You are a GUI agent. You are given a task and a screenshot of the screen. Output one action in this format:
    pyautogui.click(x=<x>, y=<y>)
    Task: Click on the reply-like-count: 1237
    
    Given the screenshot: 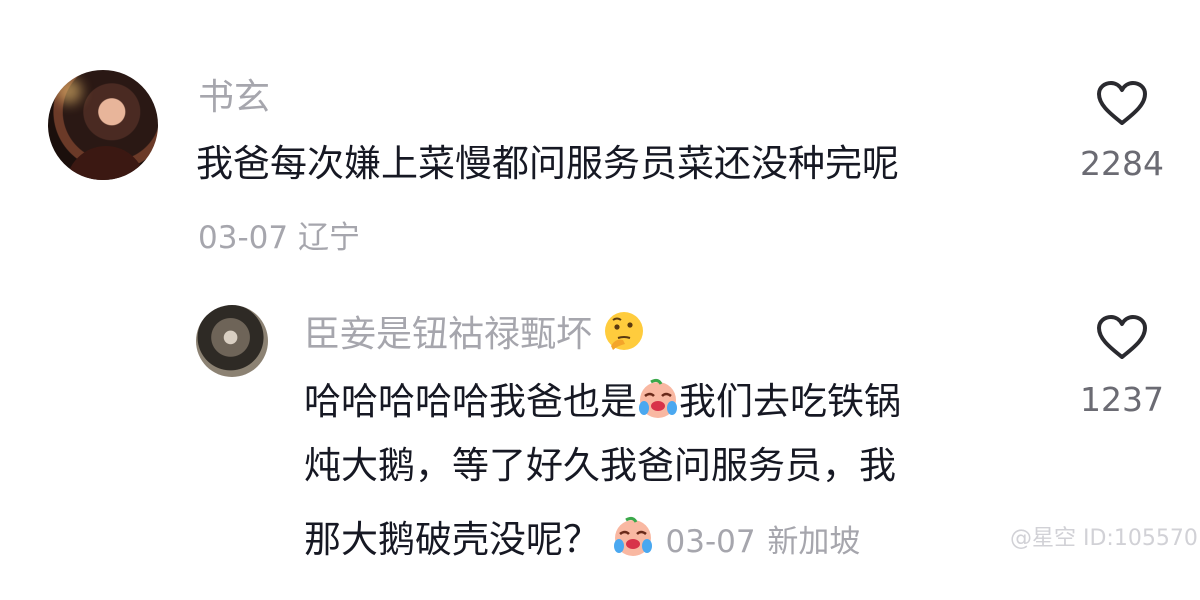 What is the action you would take?
    pyautogui.click(x=1122, y=399)
    